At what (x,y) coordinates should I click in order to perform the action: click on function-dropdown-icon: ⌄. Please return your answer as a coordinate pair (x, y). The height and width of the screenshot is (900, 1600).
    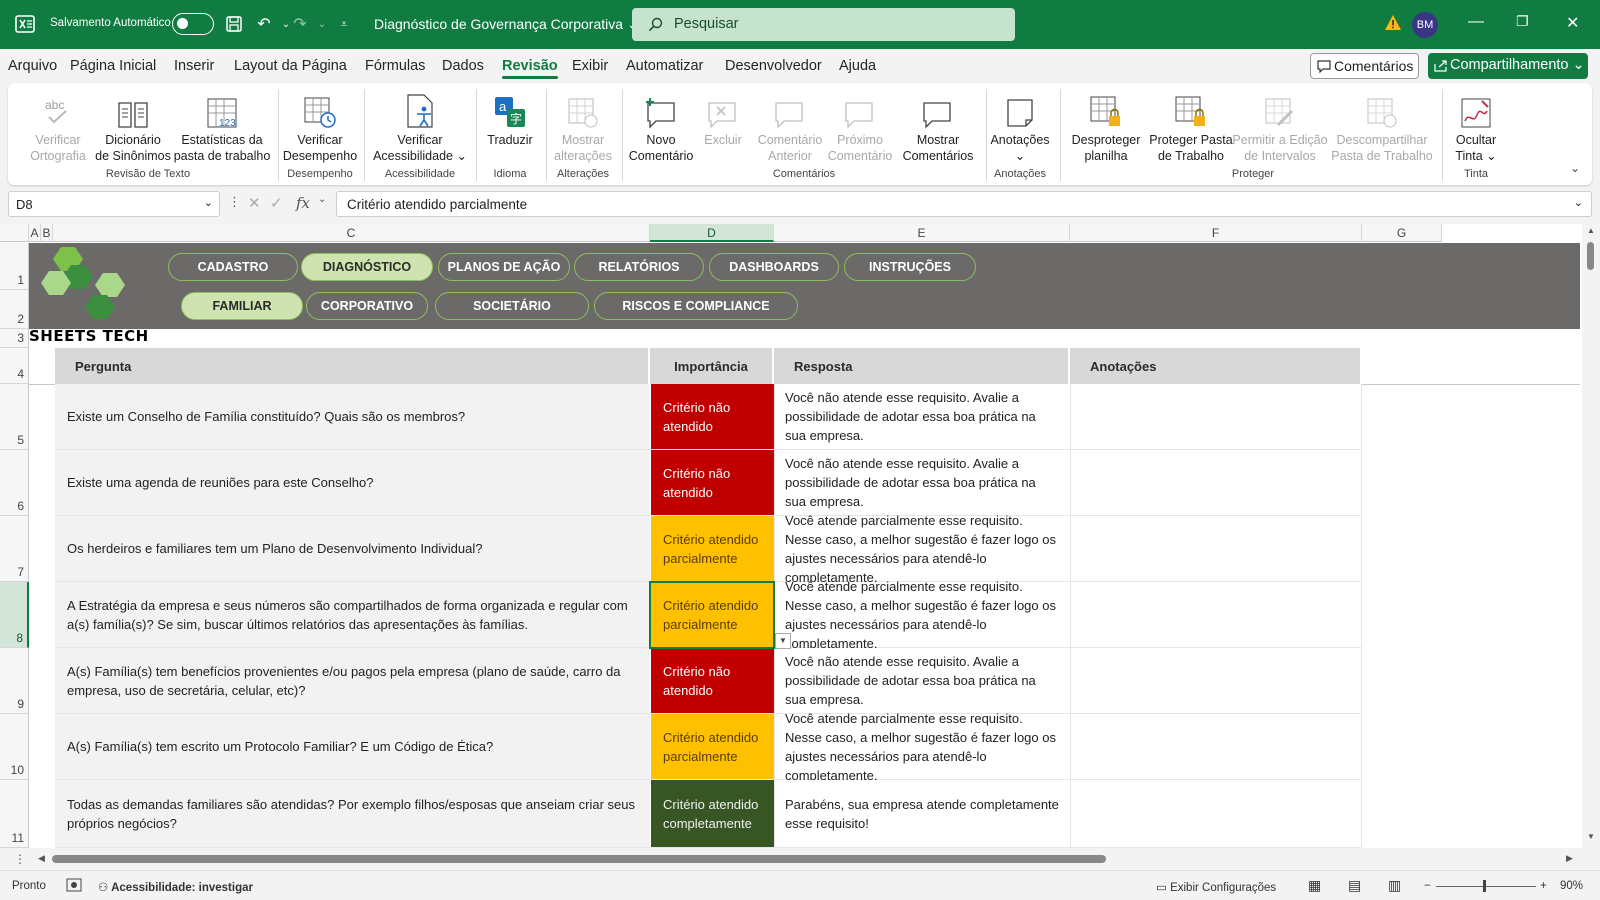
    Looking at the image, I should click on (322, 199).